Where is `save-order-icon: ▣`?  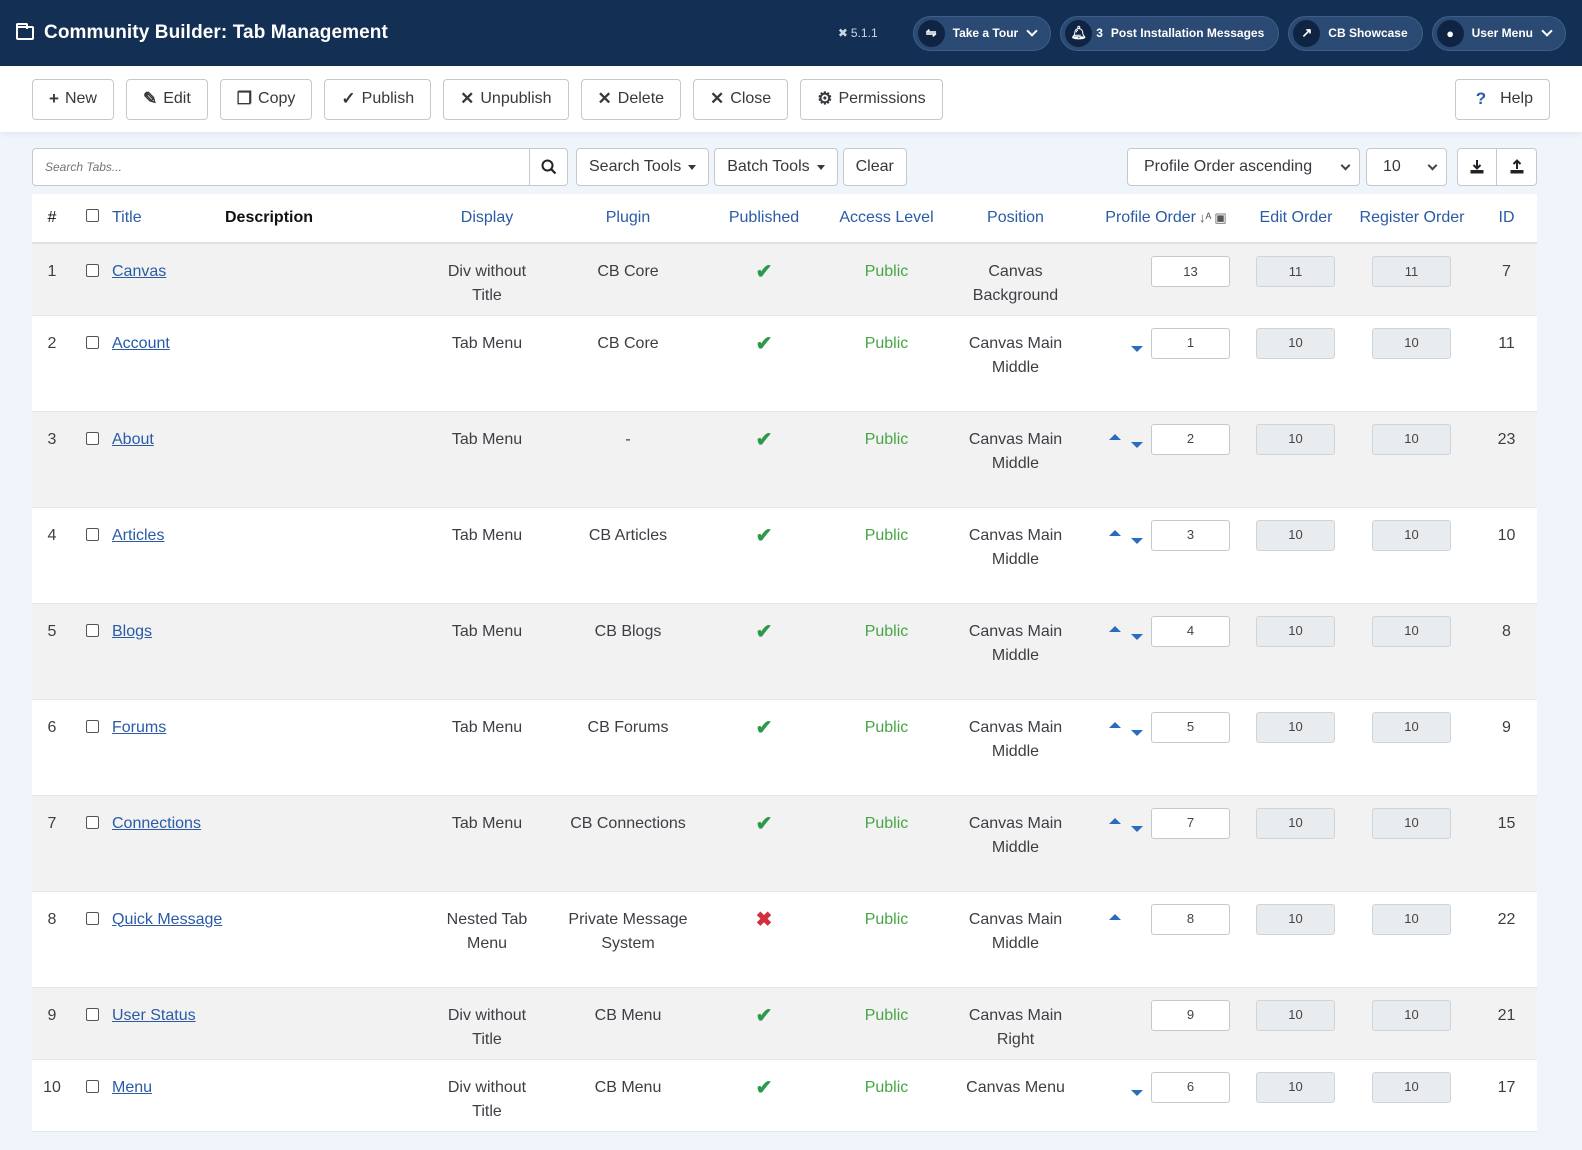 save-order-icon: ▣ is located at coordinates (1220, 217).